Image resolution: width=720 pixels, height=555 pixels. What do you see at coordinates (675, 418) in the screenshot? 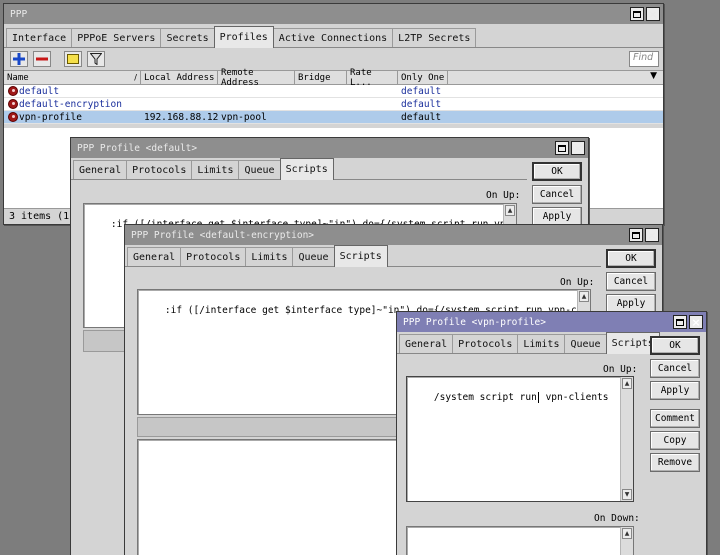
I see `comment-button: Comment` at bounding box center [675, 418].